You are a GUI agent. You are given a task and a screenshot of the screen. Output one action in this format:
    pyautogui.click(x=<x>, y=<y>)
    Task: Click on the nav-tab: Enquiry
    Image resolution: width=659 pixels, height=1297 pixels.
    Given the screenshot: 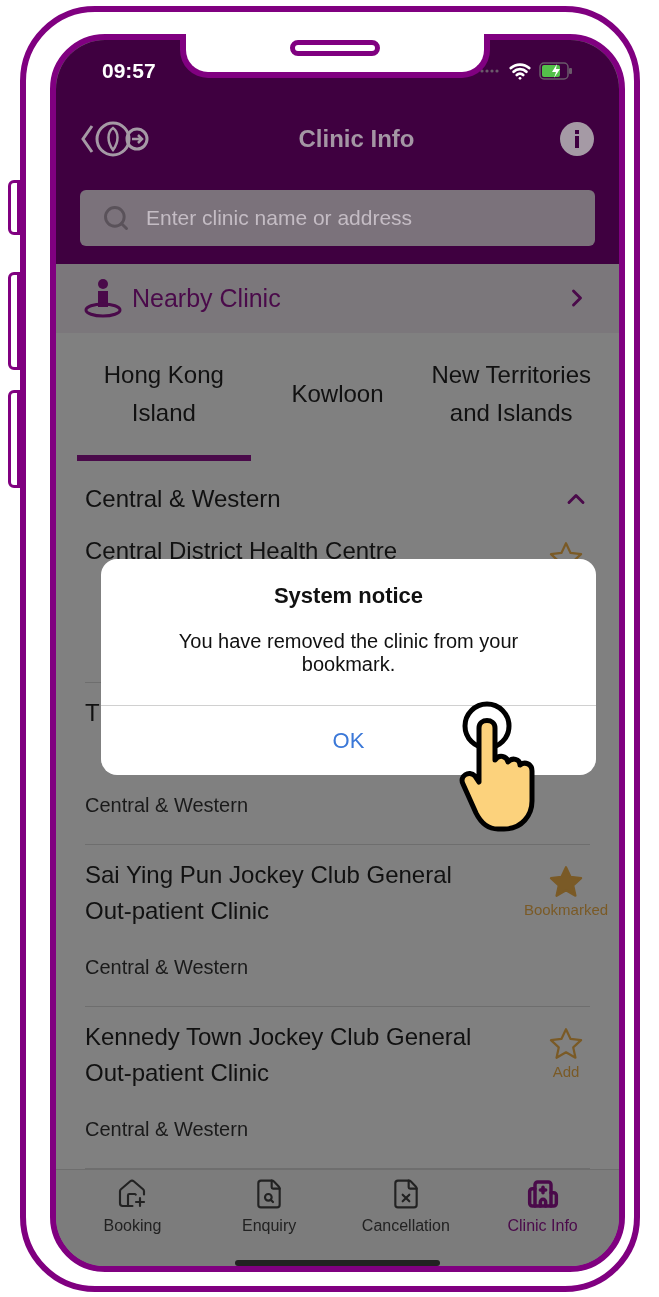 What is the action you would take?
    pyautogui.click(x=269, y=1211)
    